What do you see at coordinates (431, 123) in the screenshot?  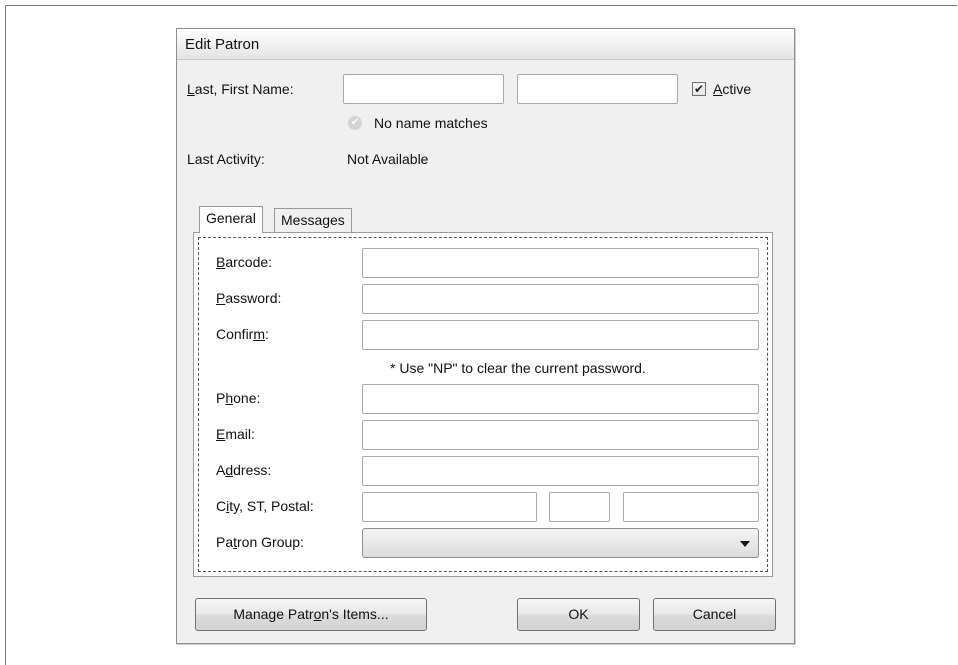 I see `name-match-status: No name matches` at bounding box center [431, 123].